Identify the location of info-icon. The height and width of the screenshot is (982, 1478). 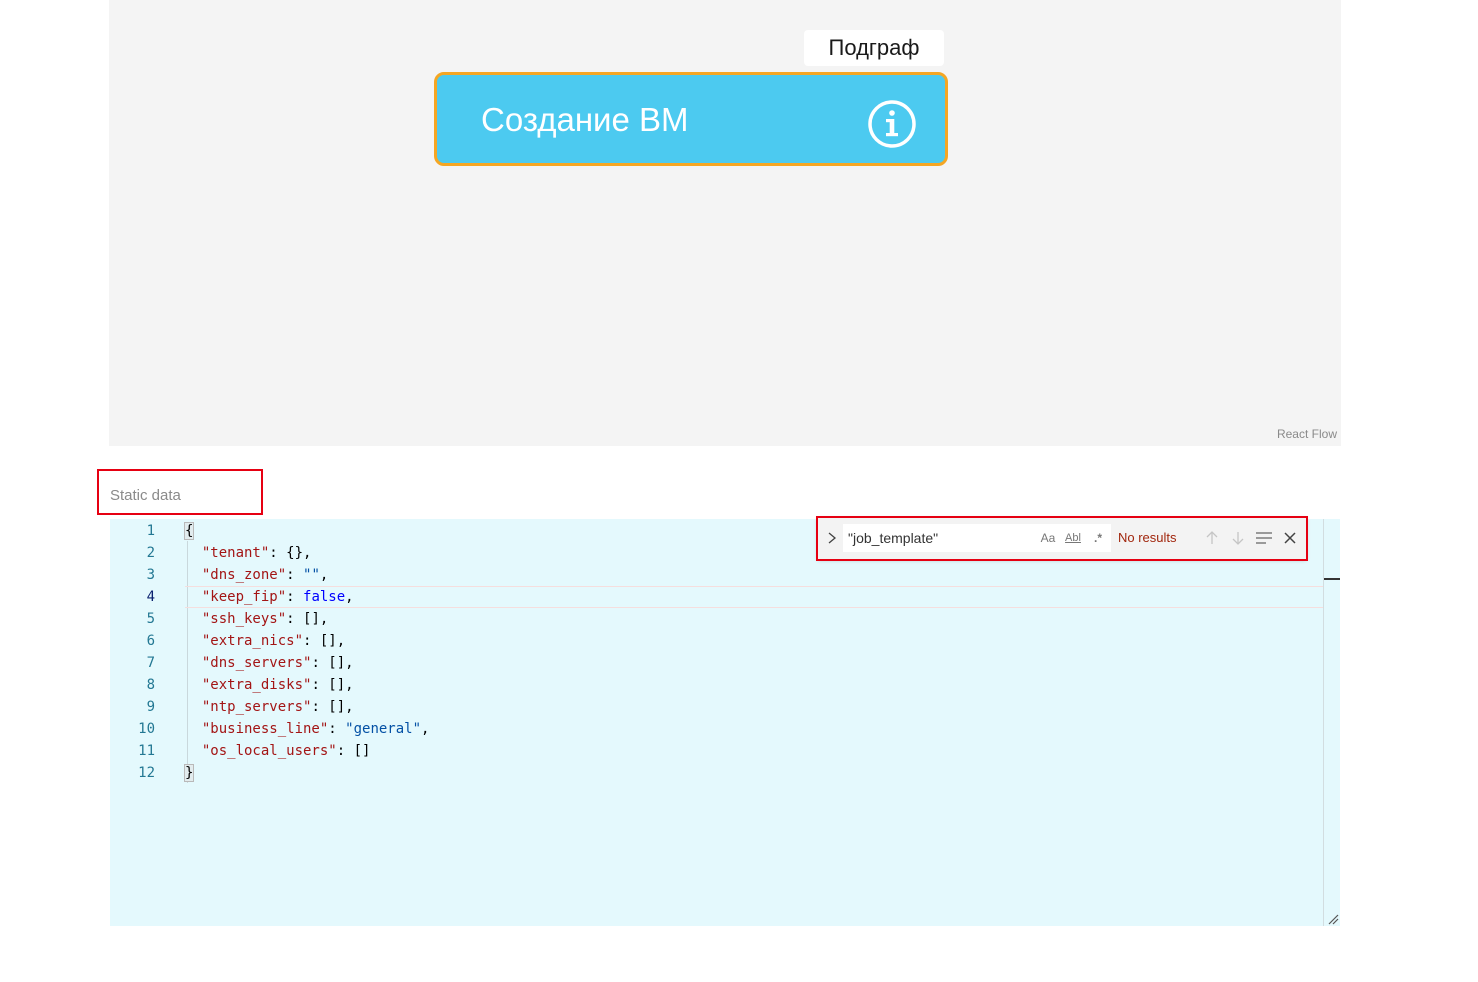
(892, 124).